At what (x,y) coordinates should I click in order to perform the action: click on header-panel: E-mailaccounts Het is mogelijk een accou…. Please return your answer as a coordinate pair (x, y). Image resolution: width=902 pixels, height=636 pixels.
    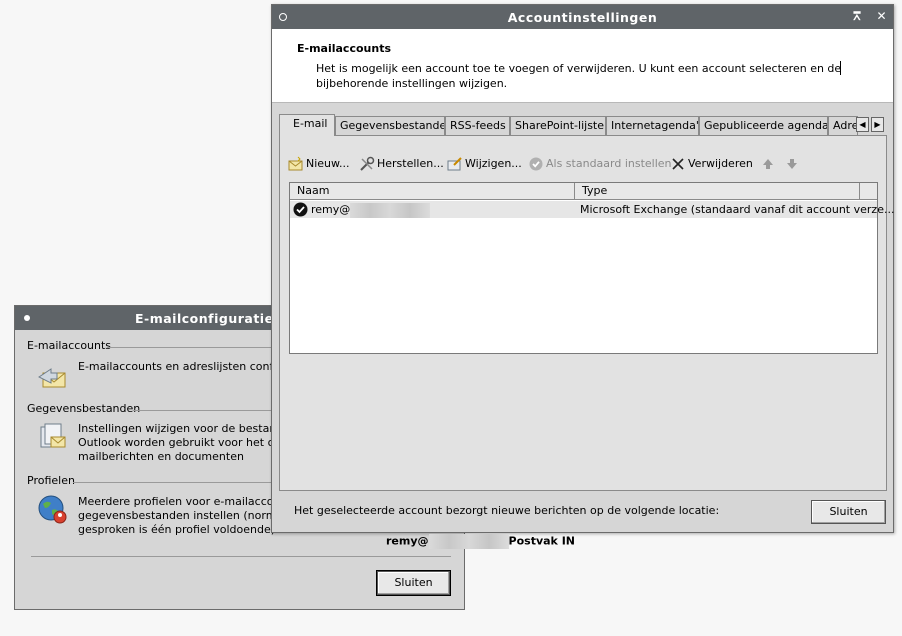
    Looking at the image, I should click on (582, 66).